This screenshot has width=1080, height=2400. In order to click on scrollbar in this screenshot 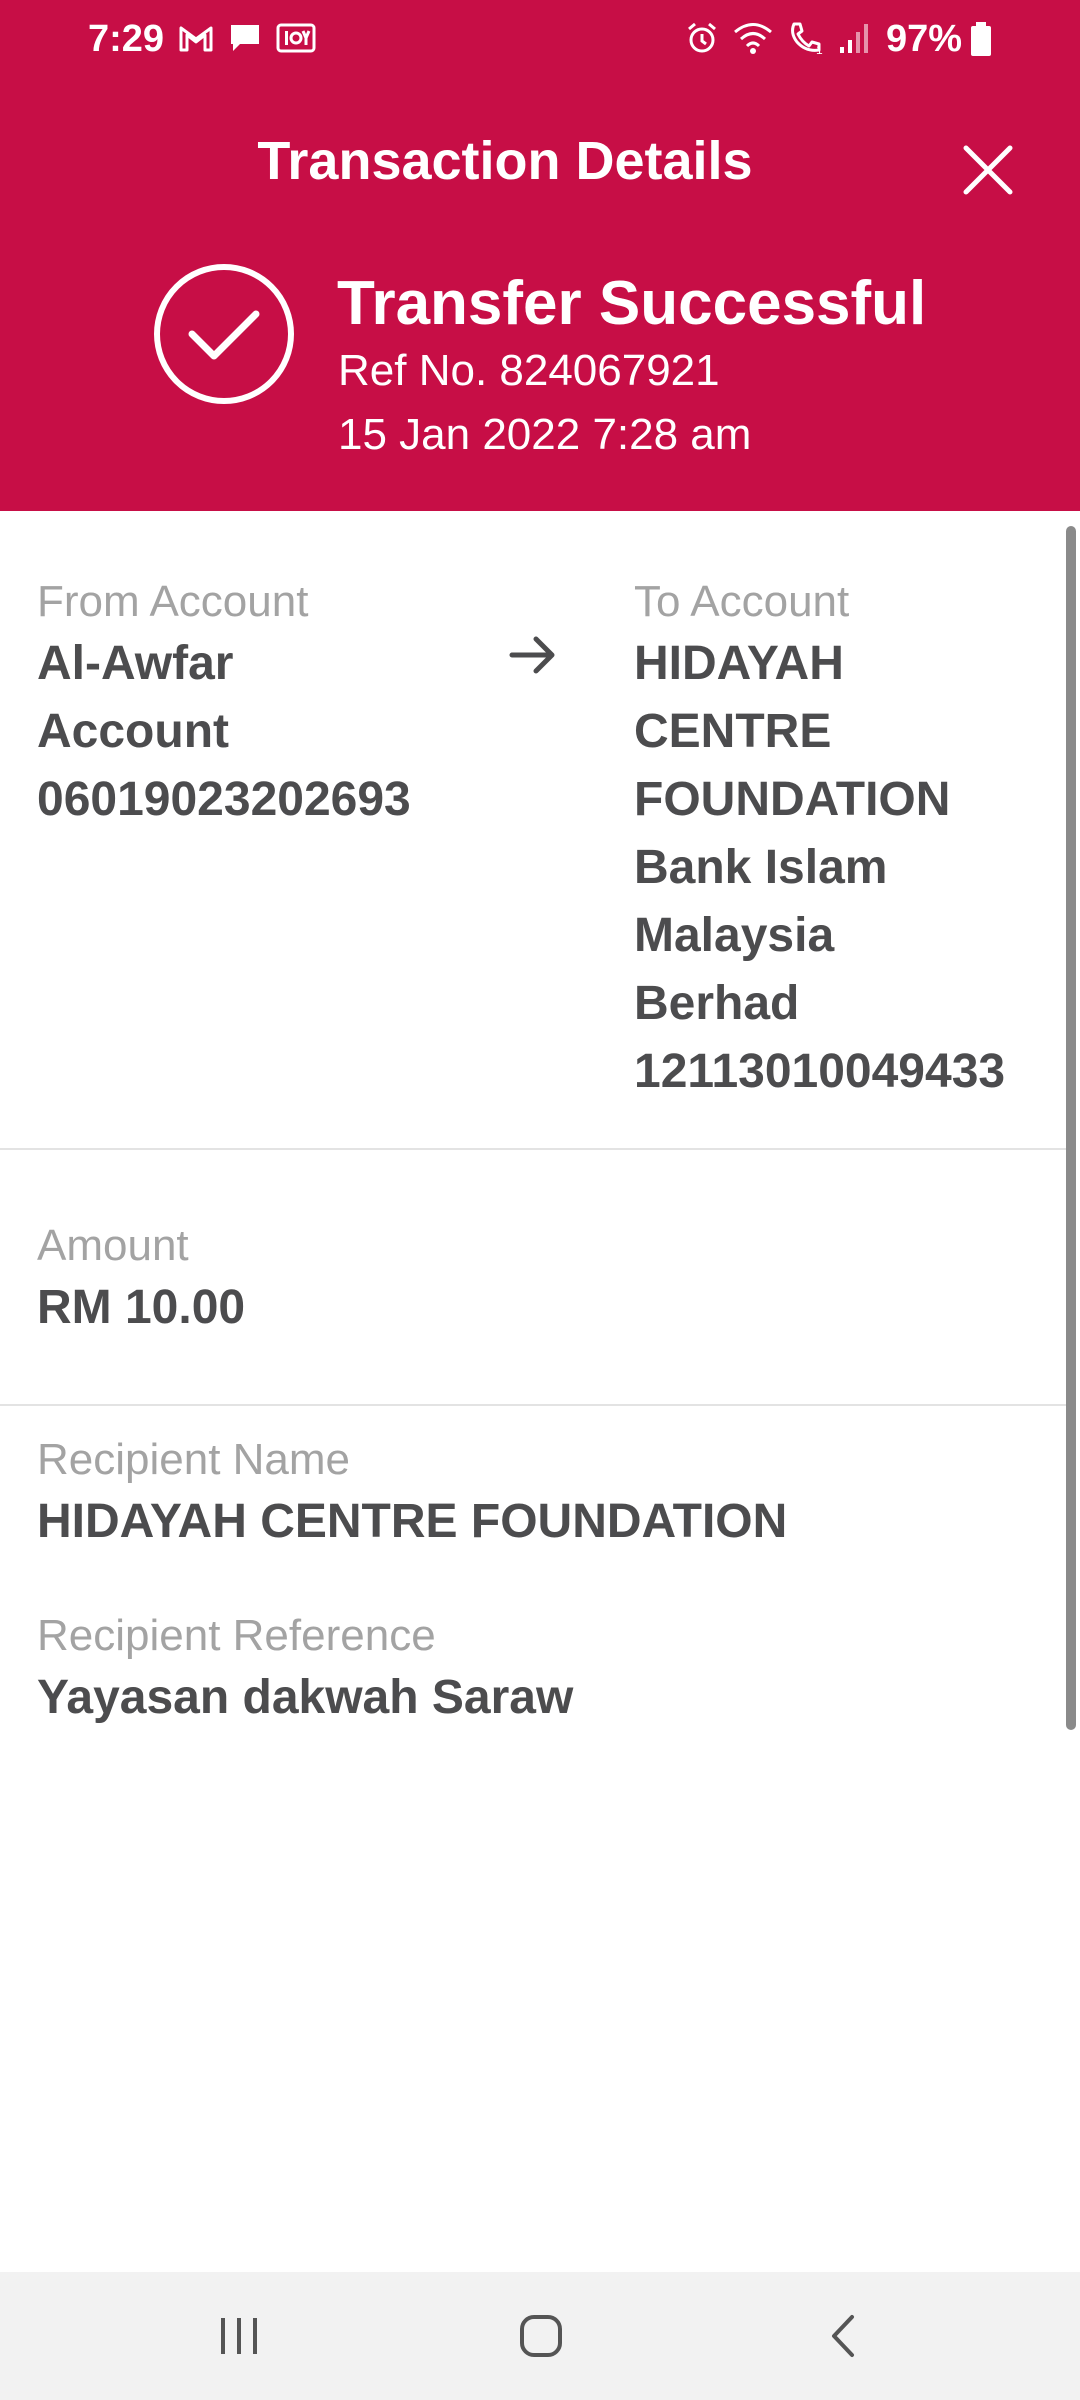, I will do `click(1071, 1128)`.